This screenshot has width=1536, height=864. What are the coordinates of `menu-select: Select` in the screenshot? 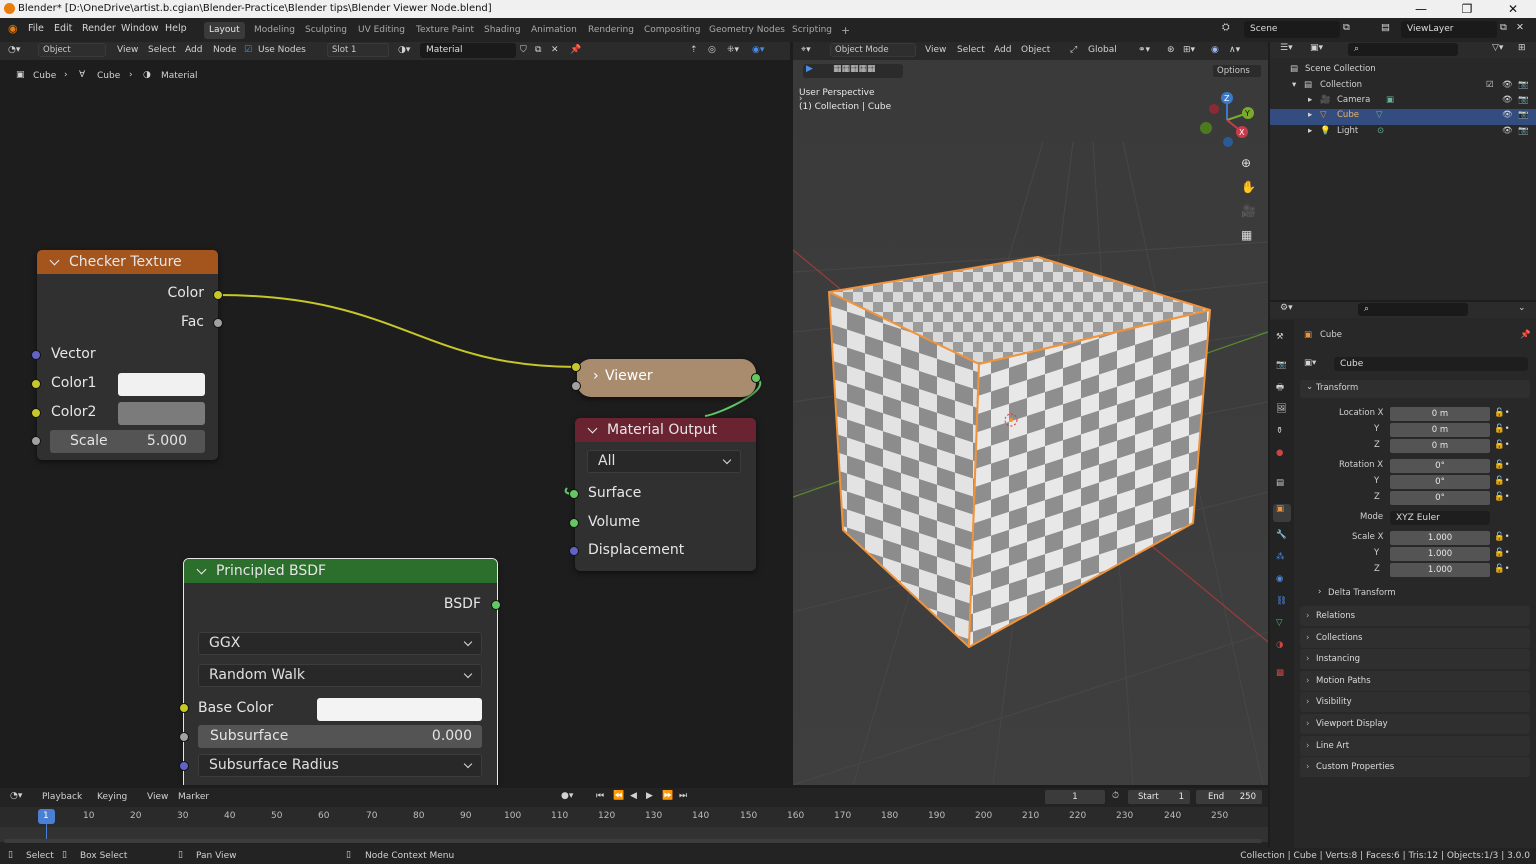 It's located at (971, 50).